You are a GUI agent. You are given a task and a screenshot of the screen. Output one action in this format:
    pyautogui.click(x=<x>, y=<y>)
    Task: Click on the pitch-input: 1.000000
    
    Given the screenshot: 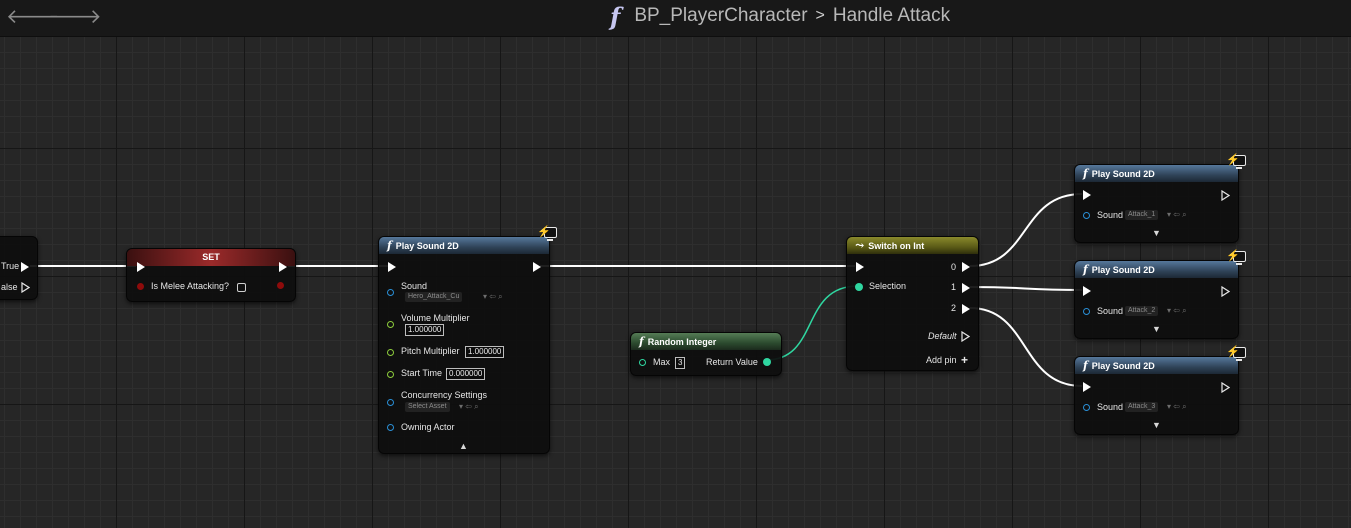 What is the action you would take?
    pyautogui.click(x=485, y=352)
    